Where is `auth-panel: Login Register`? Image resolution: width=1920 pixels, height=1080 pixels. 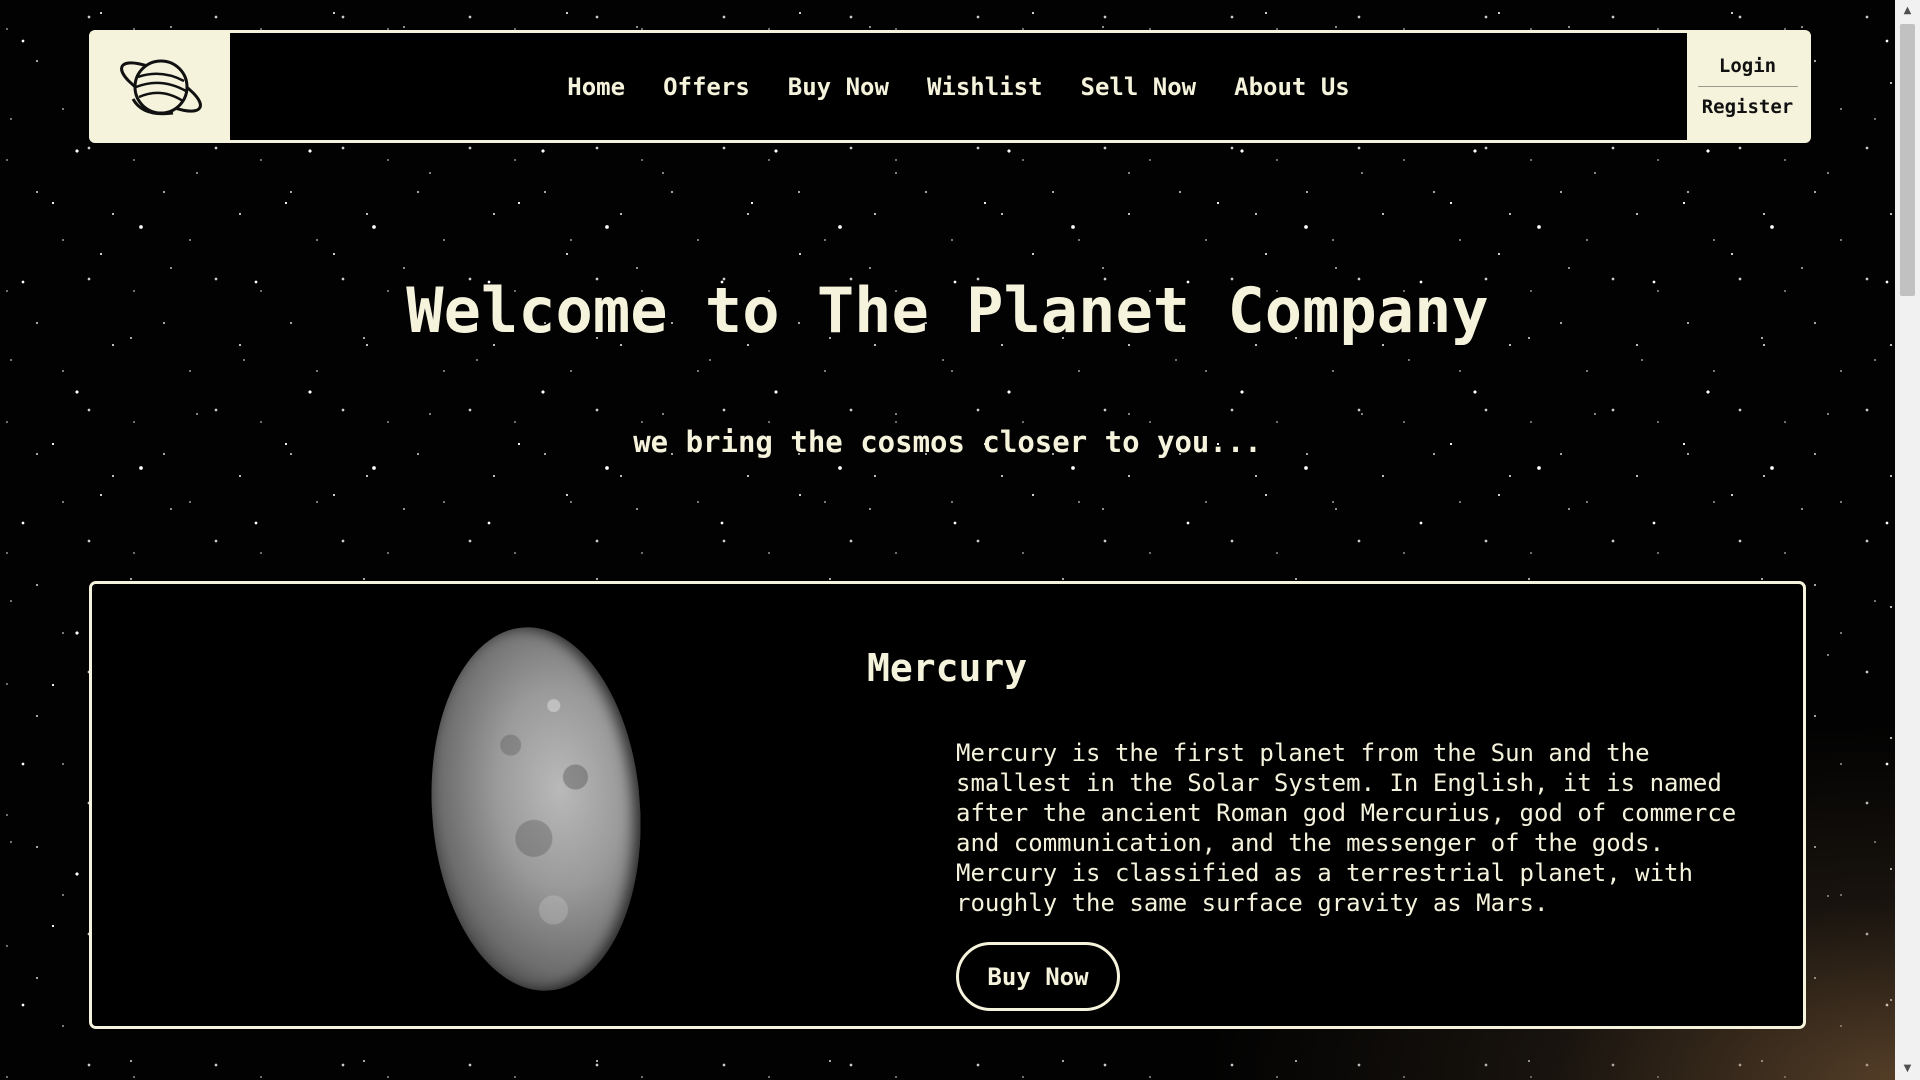 auth-panel: Login Register is located at coordinates (1747, 86).